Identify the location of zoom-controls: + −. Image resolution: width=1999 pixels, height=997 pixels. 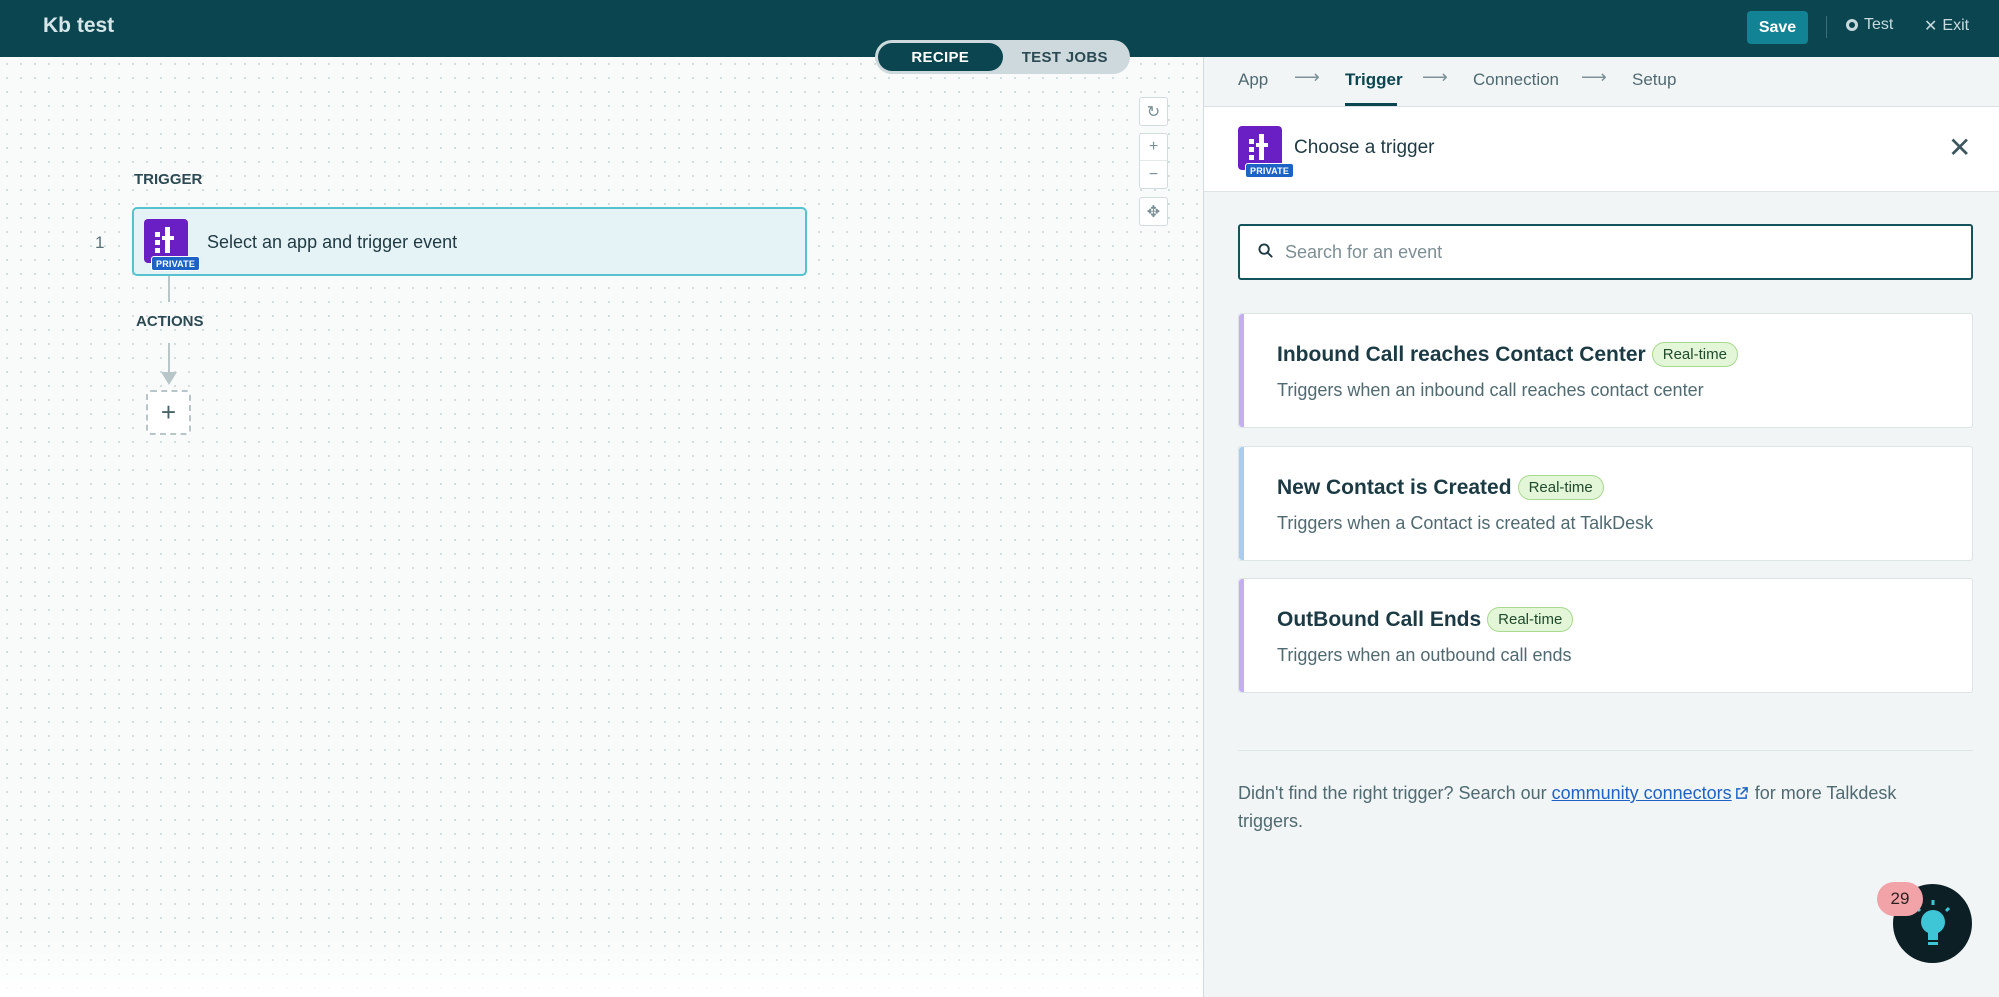
(1153, 161).